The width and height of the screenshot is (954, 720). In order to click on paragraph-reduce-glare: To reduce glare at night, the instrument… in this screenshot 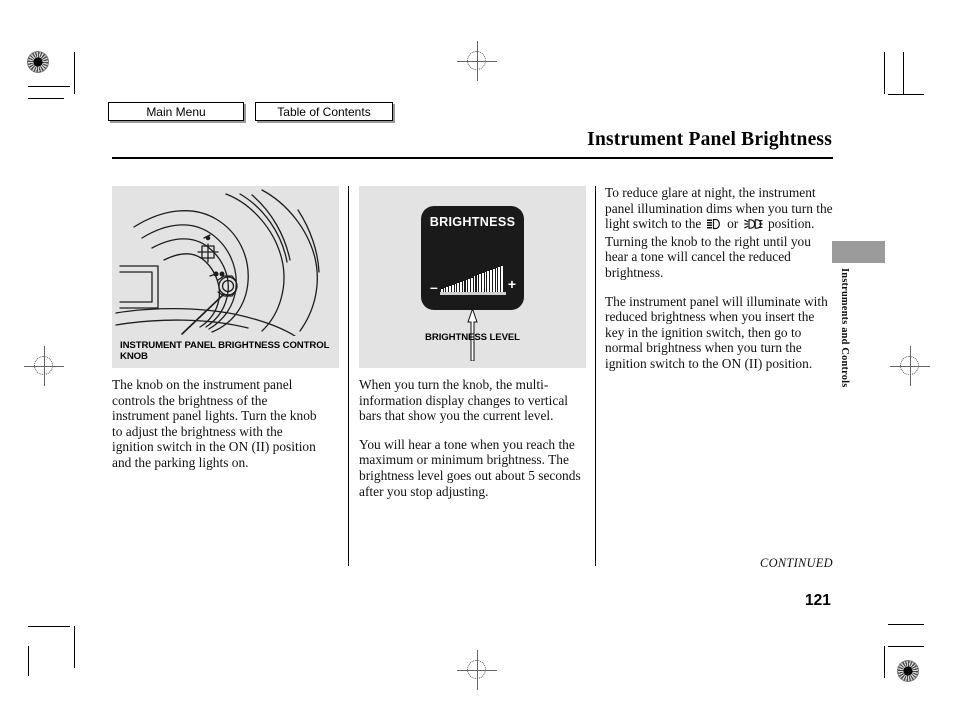, I will do `click(719, 233)`.